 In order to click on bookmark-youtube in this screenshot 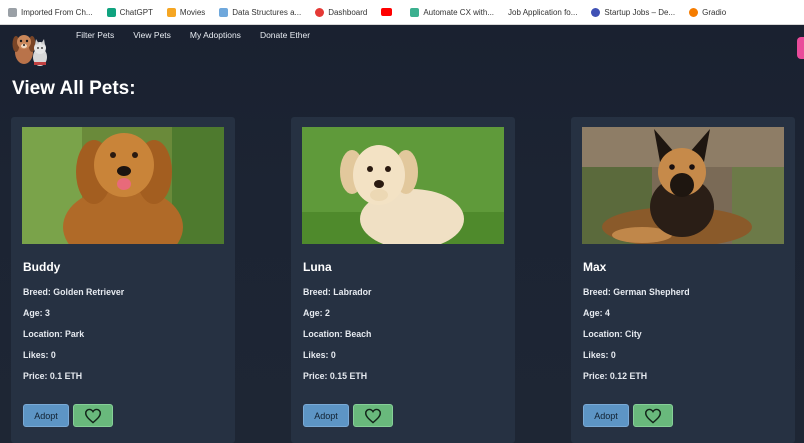, I will do `click(388, 12)`.